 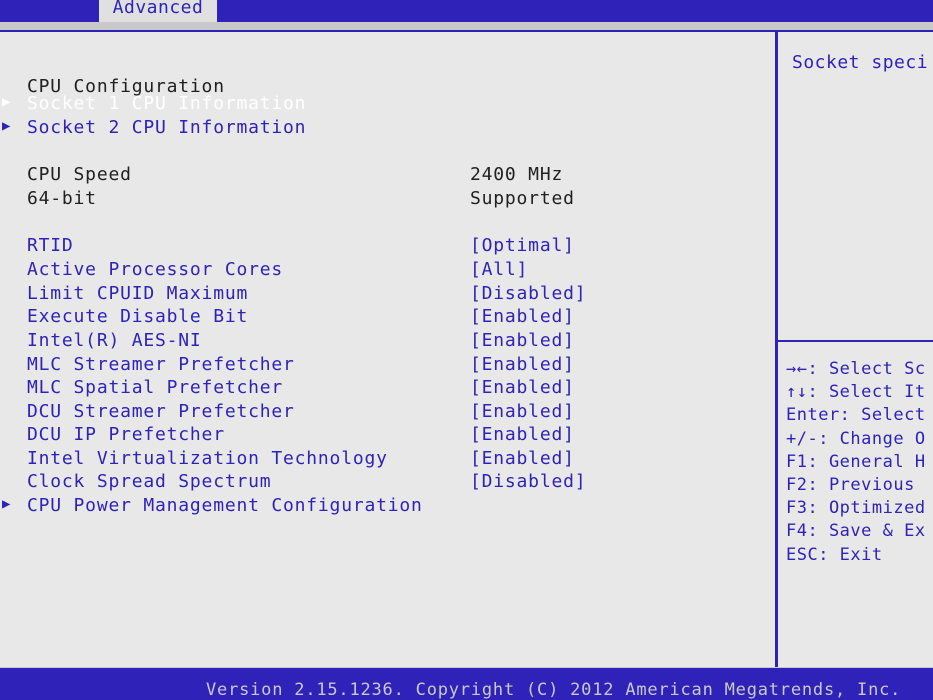 What do you see at coordinates (387, 365) in the screenshot?
I see `setting-row-mlc-streamer-prefetcher: MLC Streamer Prefetcher [Enabled]` at bounding box center [387, 365].